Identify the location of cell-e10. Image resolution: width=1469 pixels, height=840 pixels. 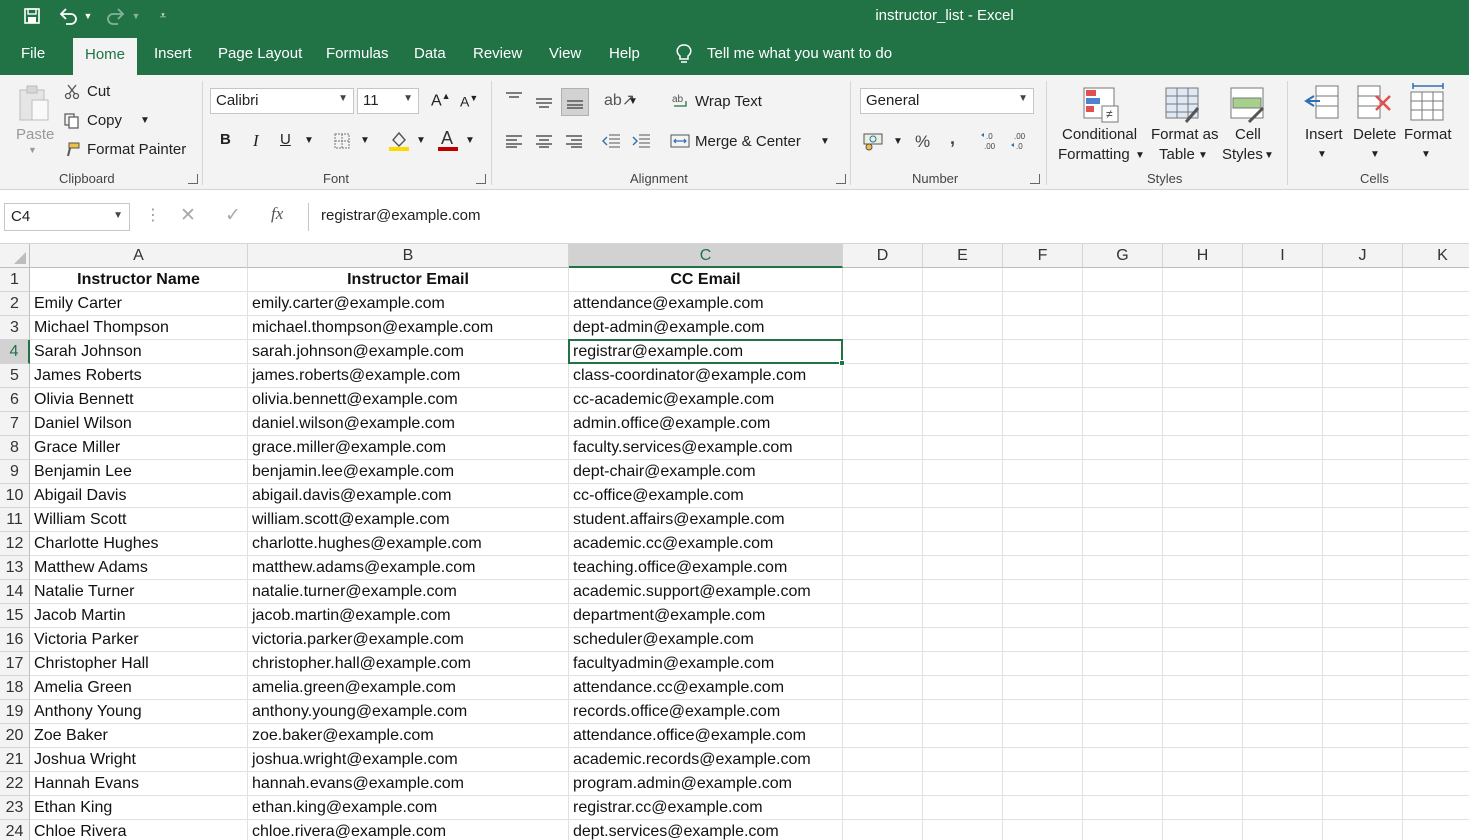
(963, 496).